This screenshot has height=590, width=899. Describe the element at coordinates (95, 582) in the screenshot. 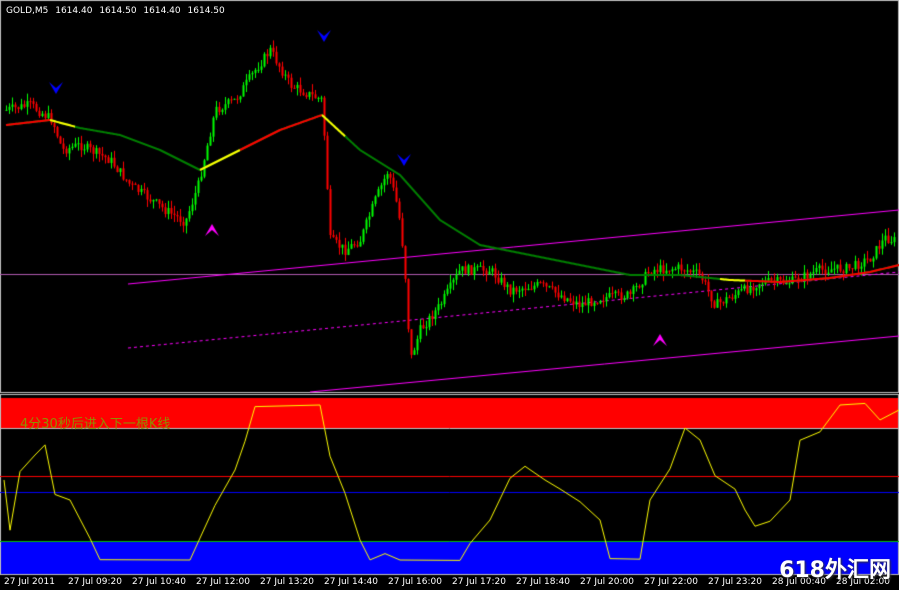

I see `time-axis-label: 27 Jul 09:20` at that location.